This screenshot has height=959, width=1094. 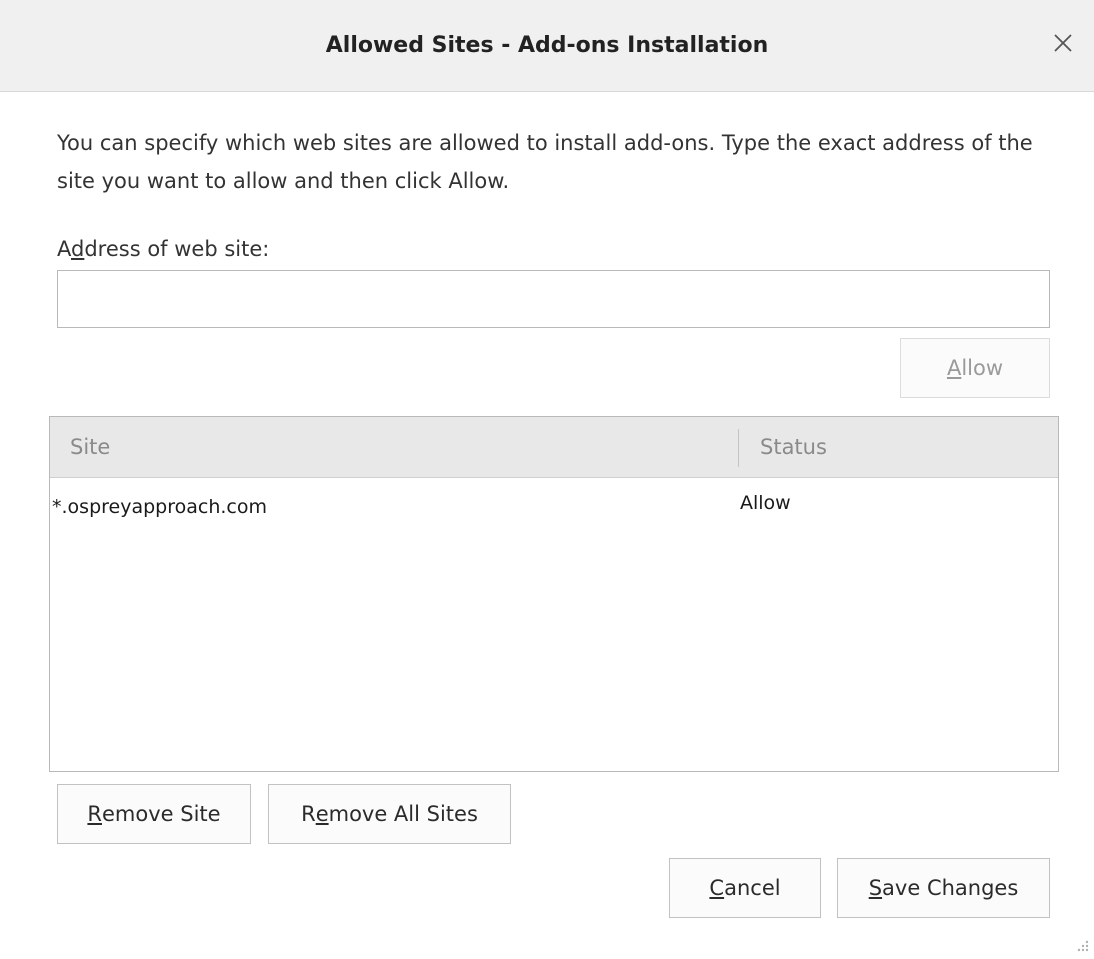 I want to click on cancel-label: ancel, so click(x=752, y=888).